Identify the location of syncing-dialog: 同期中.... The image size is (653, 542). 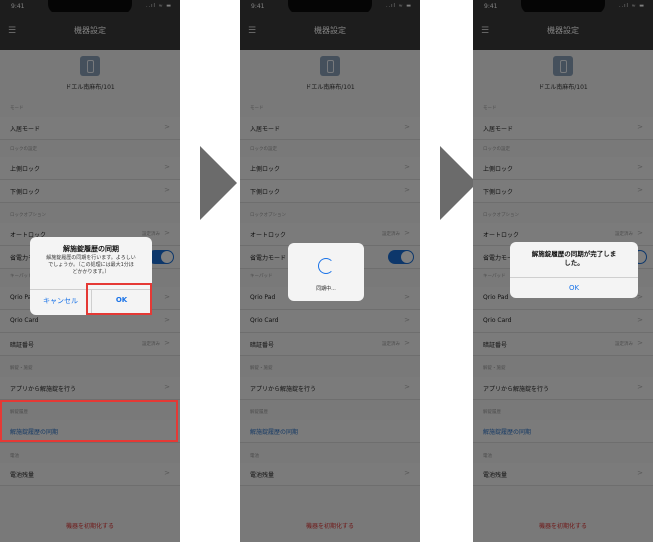
(326, 272).